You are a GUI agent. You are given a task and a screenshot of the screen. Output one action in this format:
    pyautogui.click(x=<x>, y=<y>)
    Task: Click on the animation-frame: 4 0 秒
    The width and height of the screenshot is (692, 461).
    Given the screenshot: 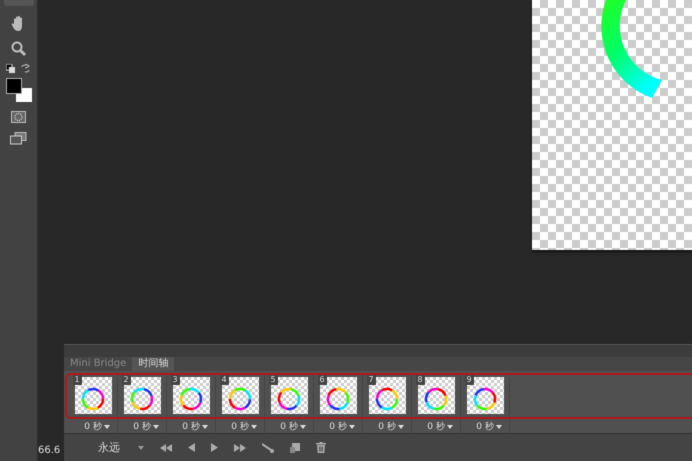 What is the action you would take?
    pyautogui.click(x=240, y=404)
    